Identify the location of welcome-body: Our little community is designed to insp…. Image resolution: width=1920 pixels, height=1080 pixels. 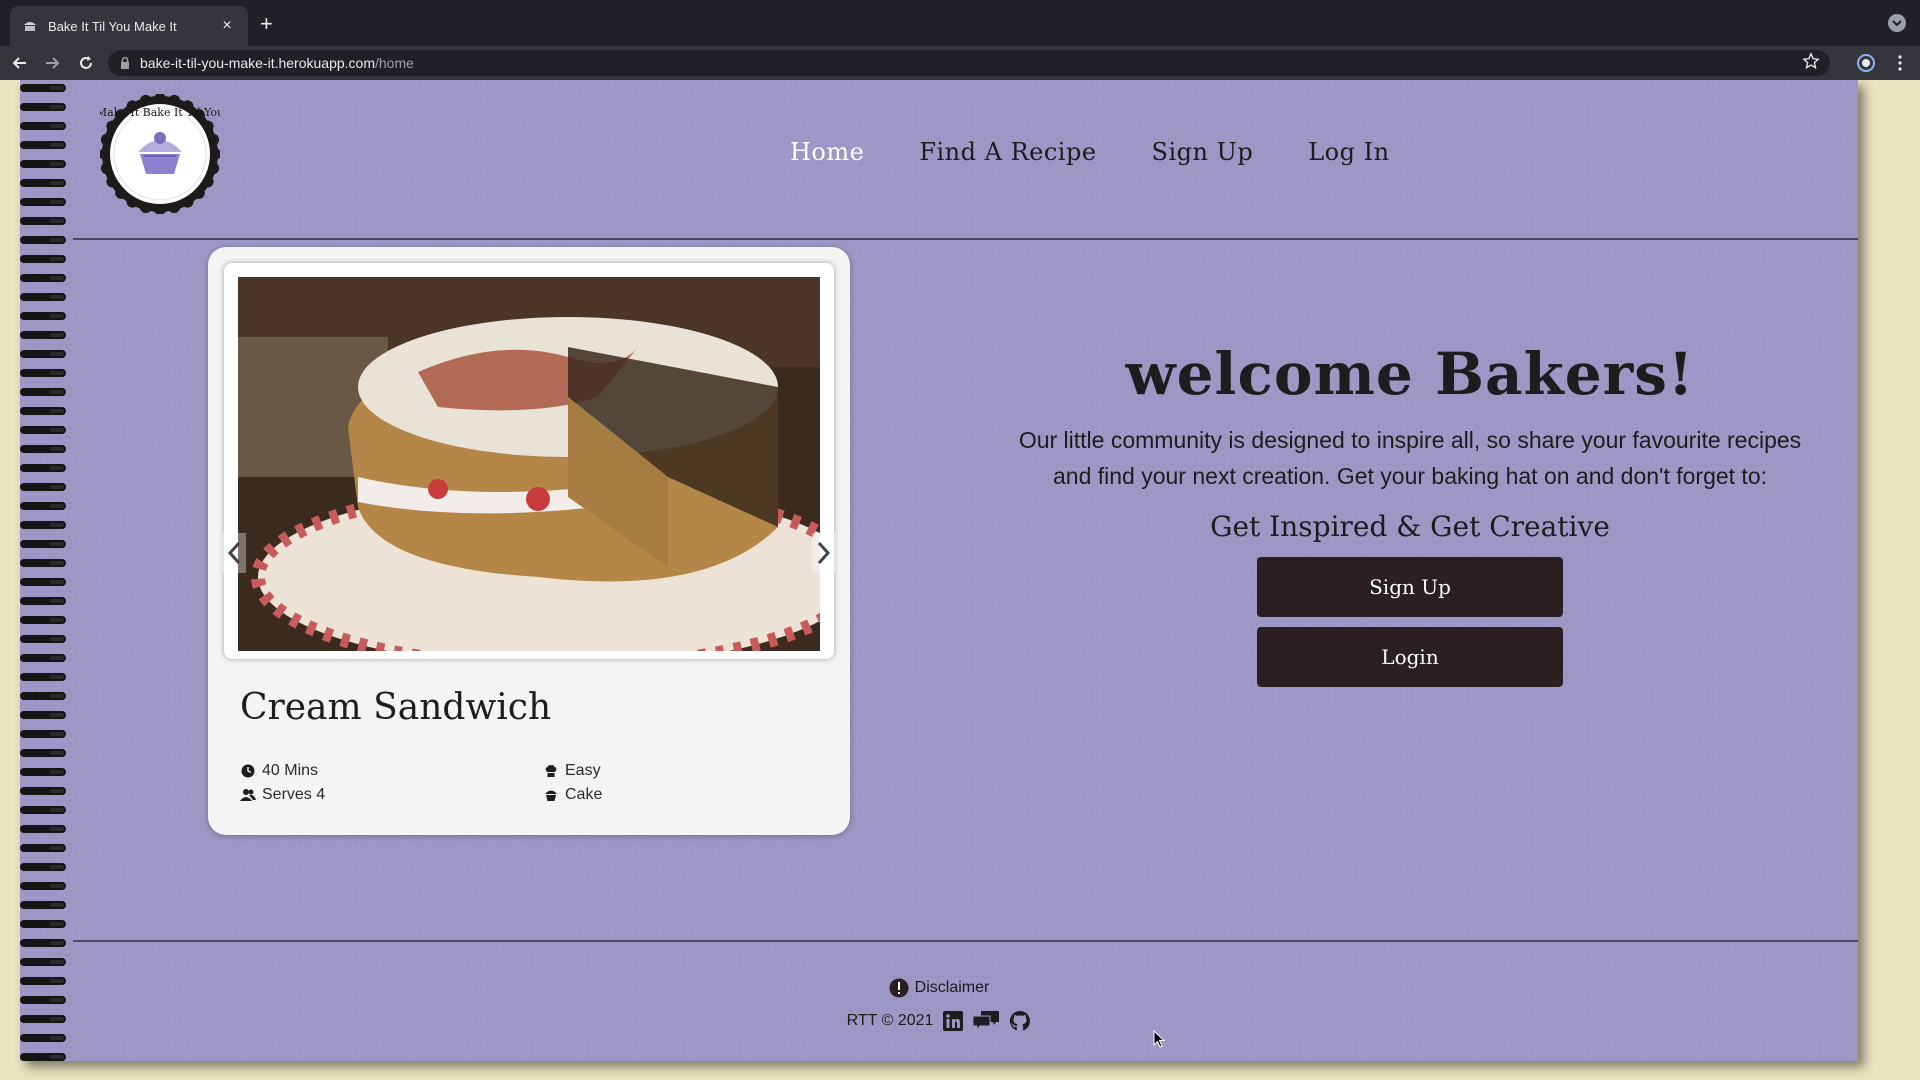
(1410, 458).